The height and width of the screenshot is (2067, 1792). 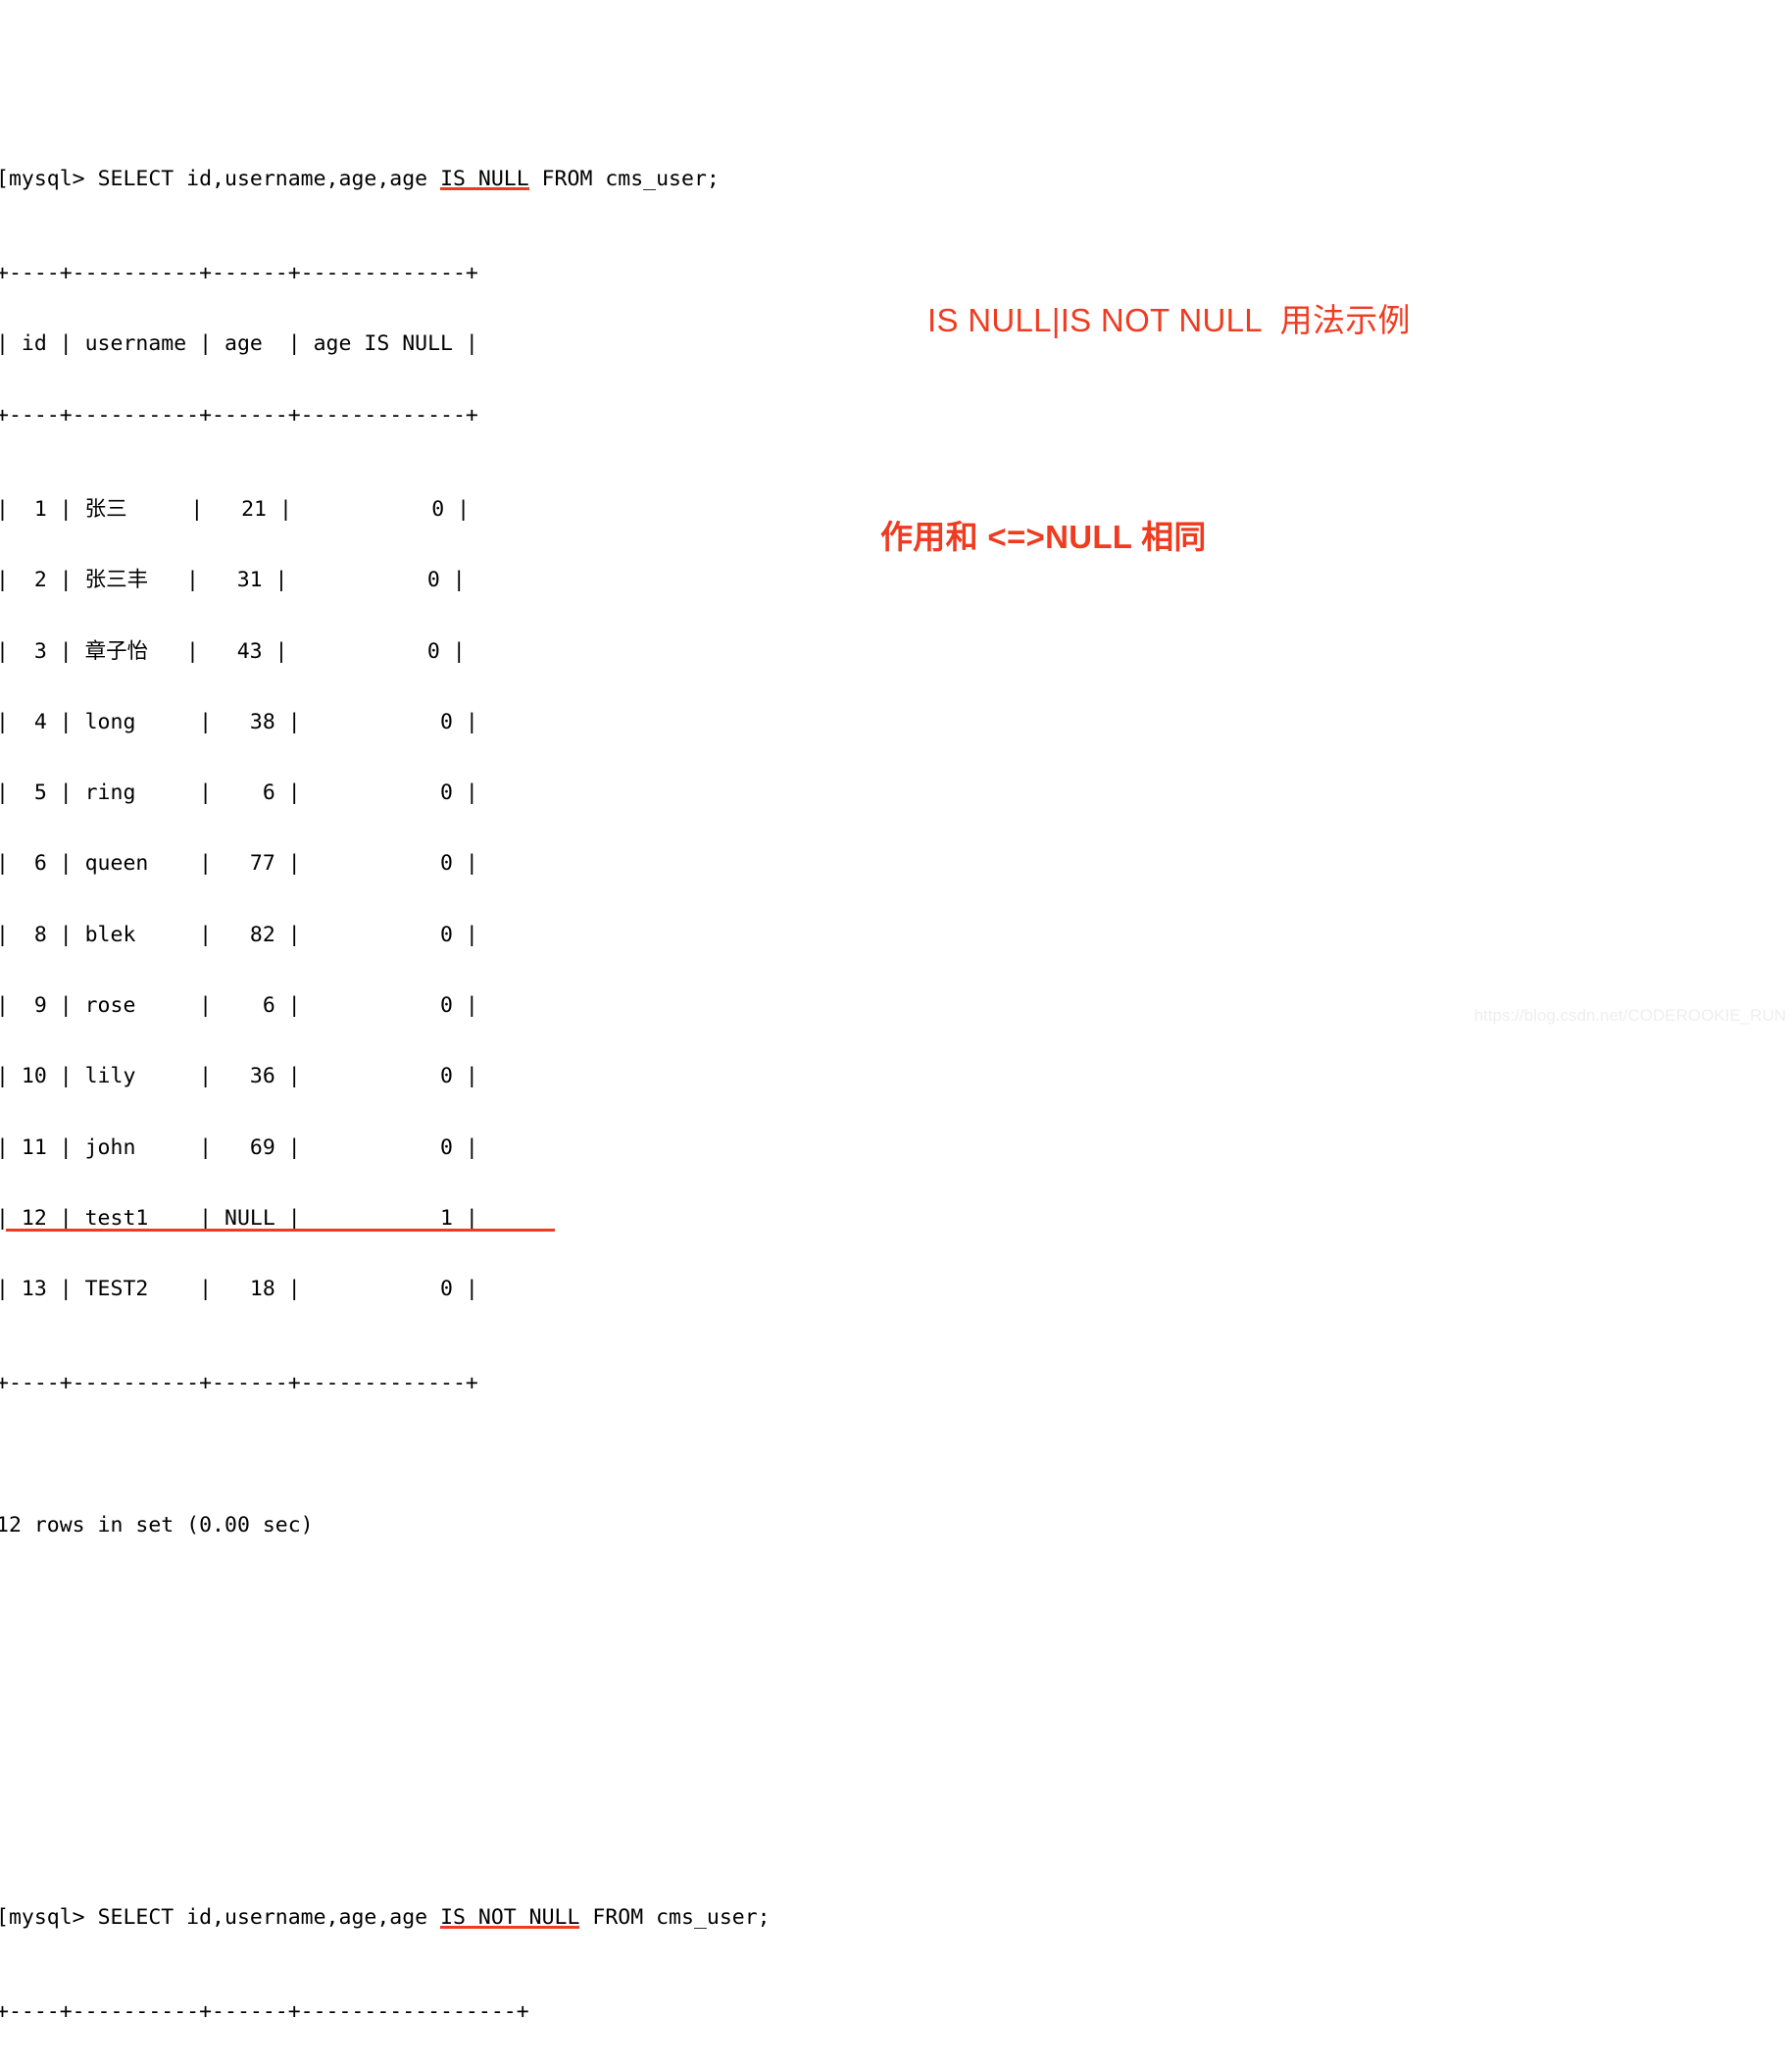 I want to click on table-rule-top: +----+----------+------+-------------+, so click(x=239, y=274).